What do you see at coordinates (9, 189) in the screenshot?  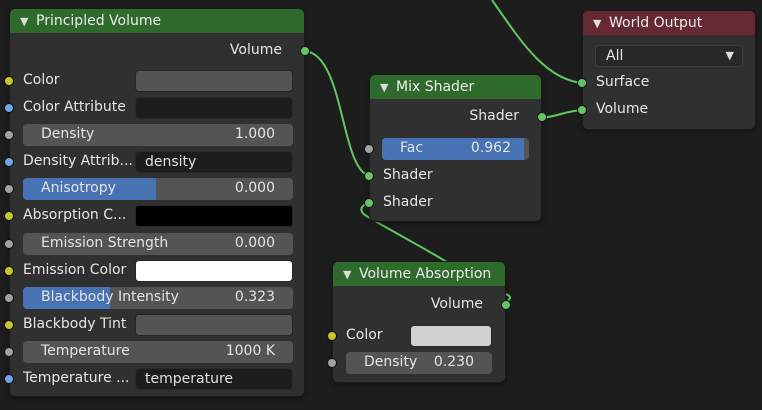 I see `anisotropy-socket` at bounding box center [9, 189].